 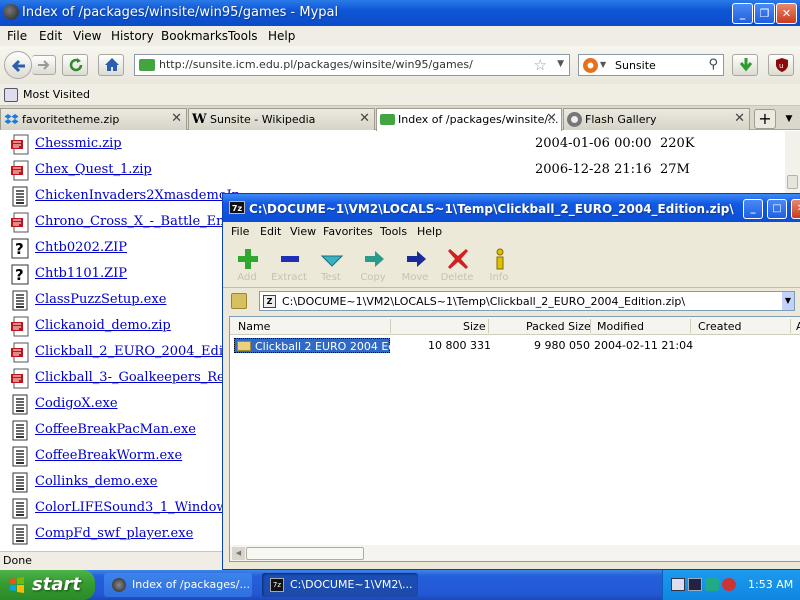 I want to click on hscroll-thumb, so click(x=305, y=553).